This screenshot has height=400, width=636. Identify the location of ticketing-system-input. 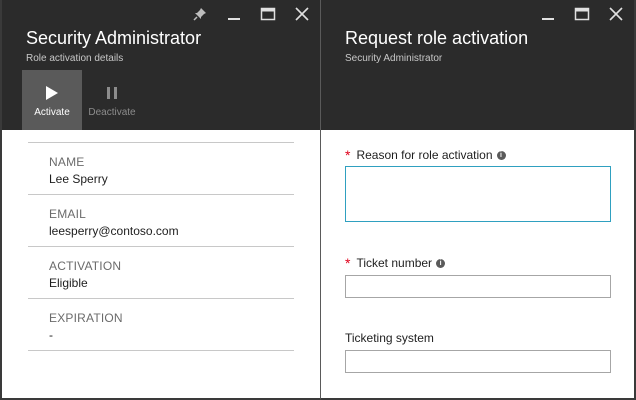
(478, 361).